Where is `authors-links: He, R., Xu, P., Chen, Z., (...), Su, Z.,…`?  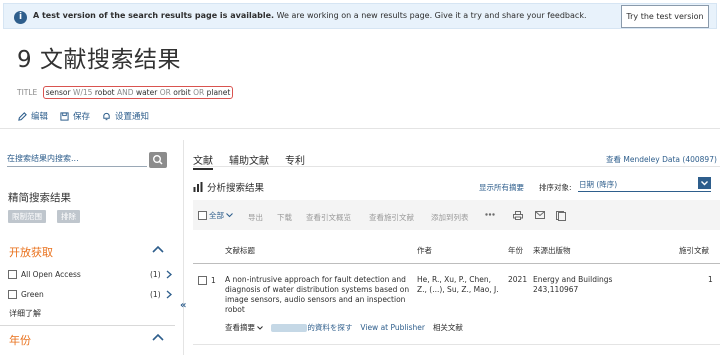 authors-links: He, R., Xu, P., Chen, Z., (...), Su, Z.,… is located at coordinates (459, 285).